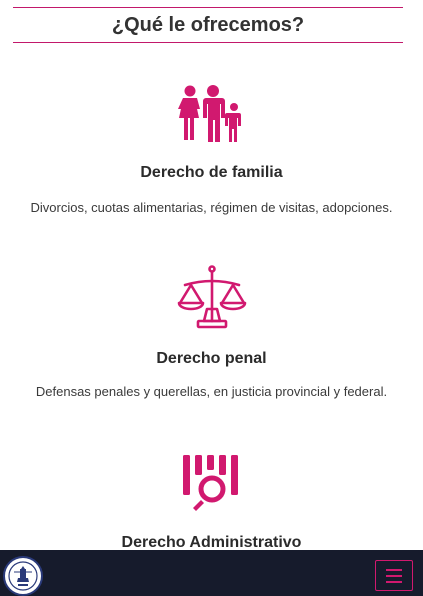 This screenshot has width=423, height=596. What do you see at coordinates (211, 358) in the screenshot?
I see `service-title: Derecho penal` at bounding box center [211, 358].